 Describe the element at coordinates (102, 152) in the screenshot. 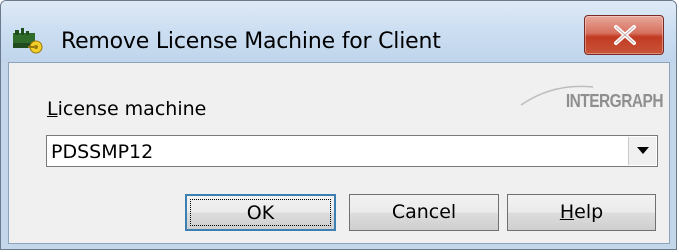

I see `license-machine-value: PDSSMP12` at that location.